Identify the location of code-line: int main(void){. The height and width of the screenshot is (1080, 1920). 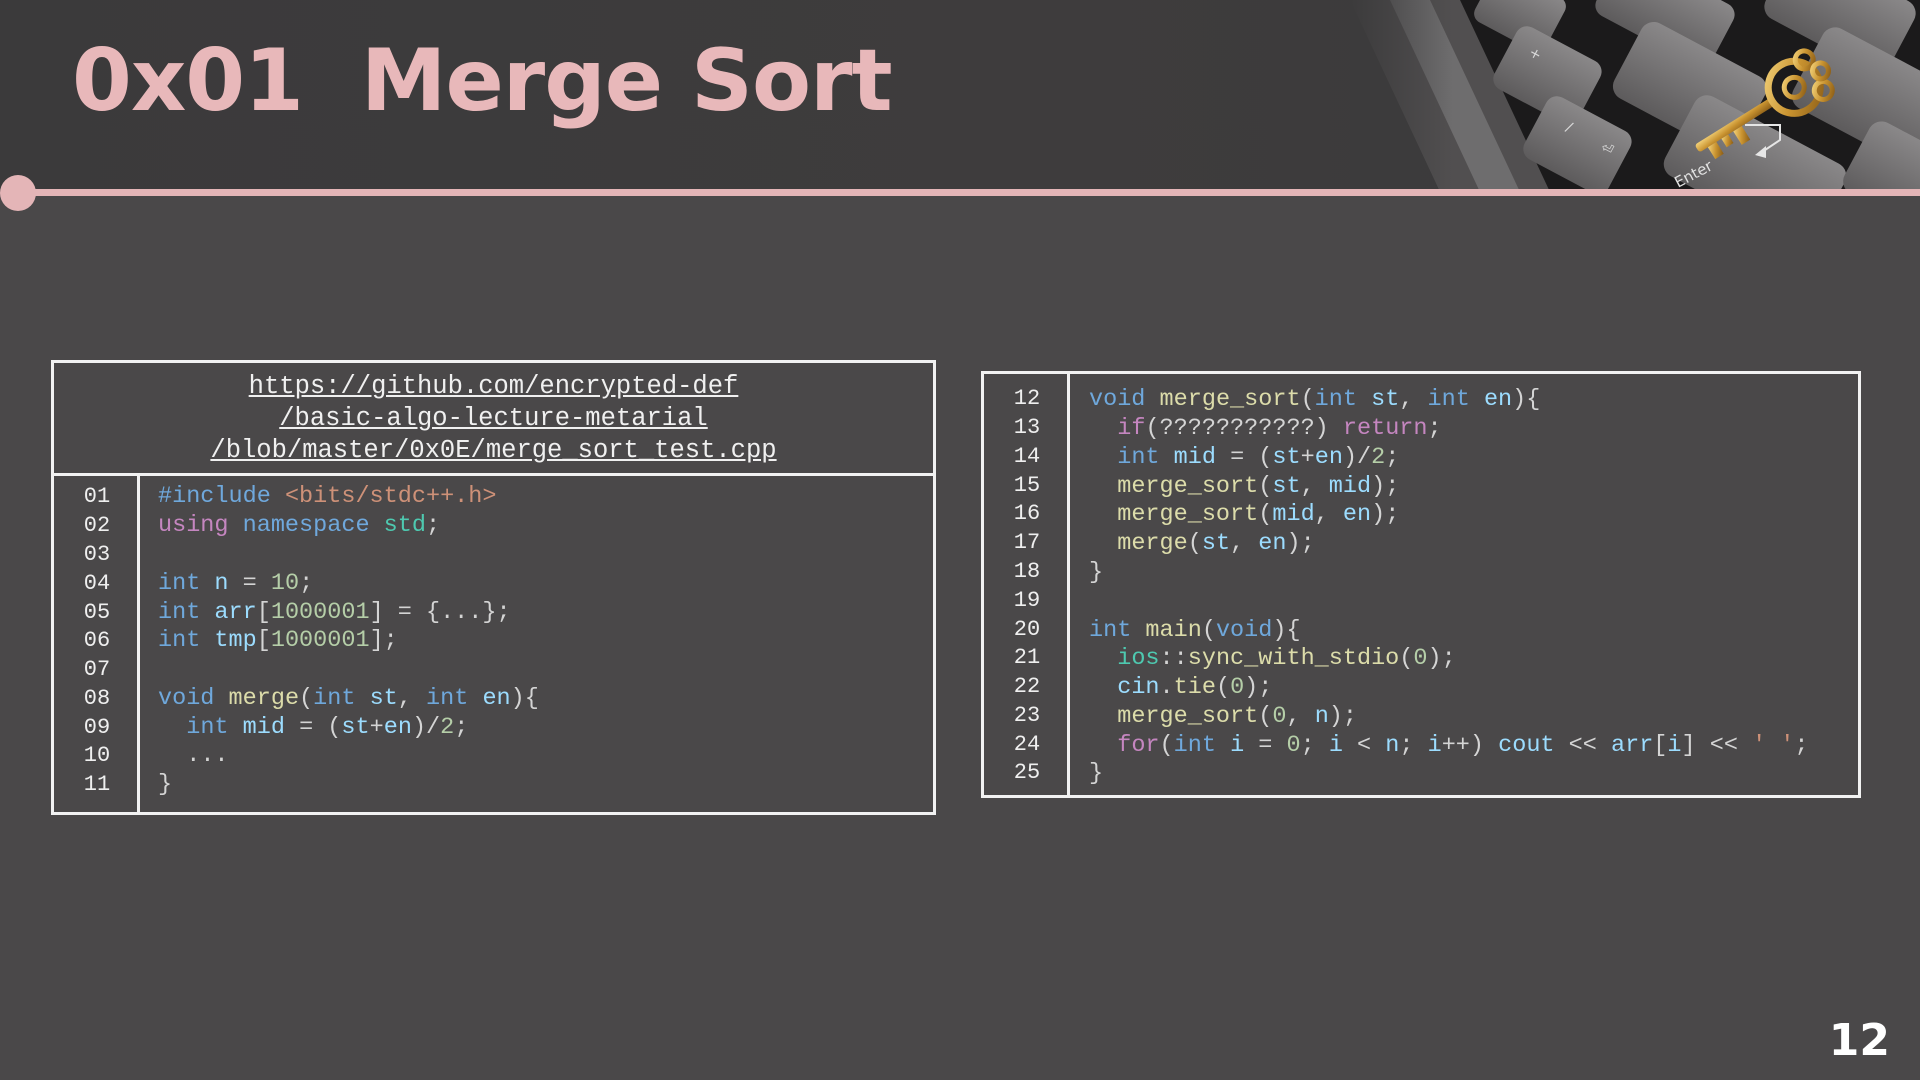
(1195, 630).